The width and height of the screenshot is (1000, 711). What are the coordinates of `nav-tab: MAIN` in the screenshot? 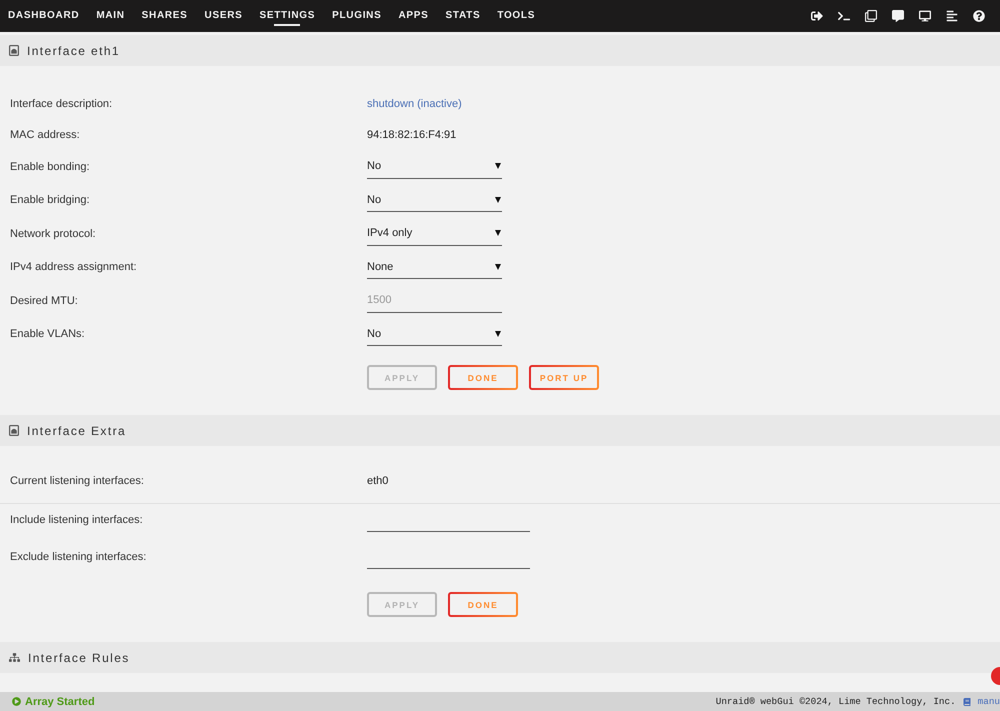 It's located at (110, 16).